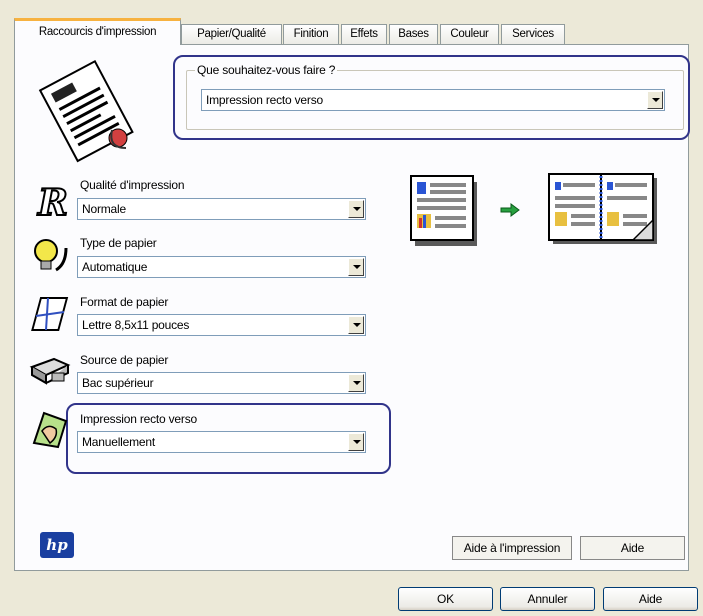  What do you see at coordinates (632, 548) in the screenshot?
I see `help-button-panel: Aide` at bounding box center [632, 548].